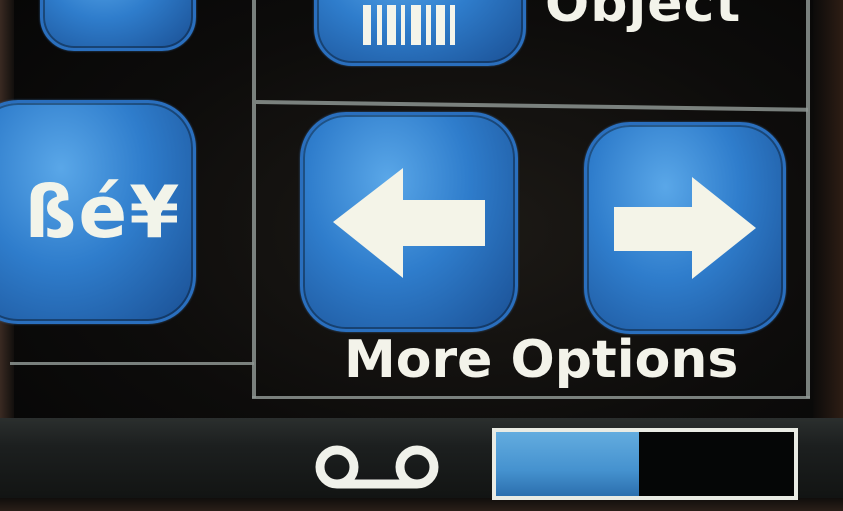 This screenshot has height=511, width=843. What do you see at coordinates (531, 397) in the screenshot?
I see `grid-divider-bottom` at bounding box center [531, 397].